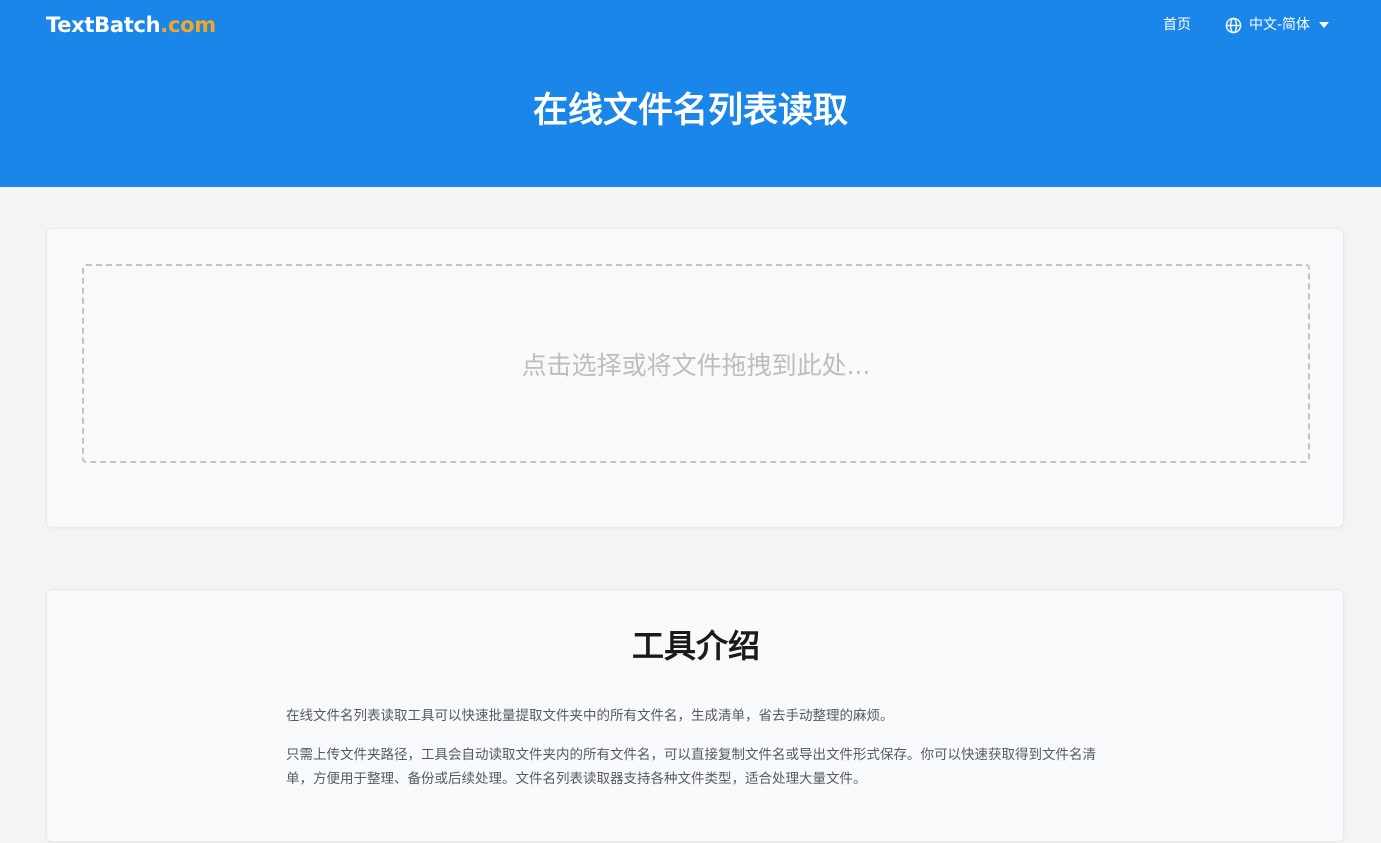 This screenshot has height=843, width=1381. Describe the element at coordinates (188, 25) in the screenshot. I see `logo-tld-text: .com` at that location.